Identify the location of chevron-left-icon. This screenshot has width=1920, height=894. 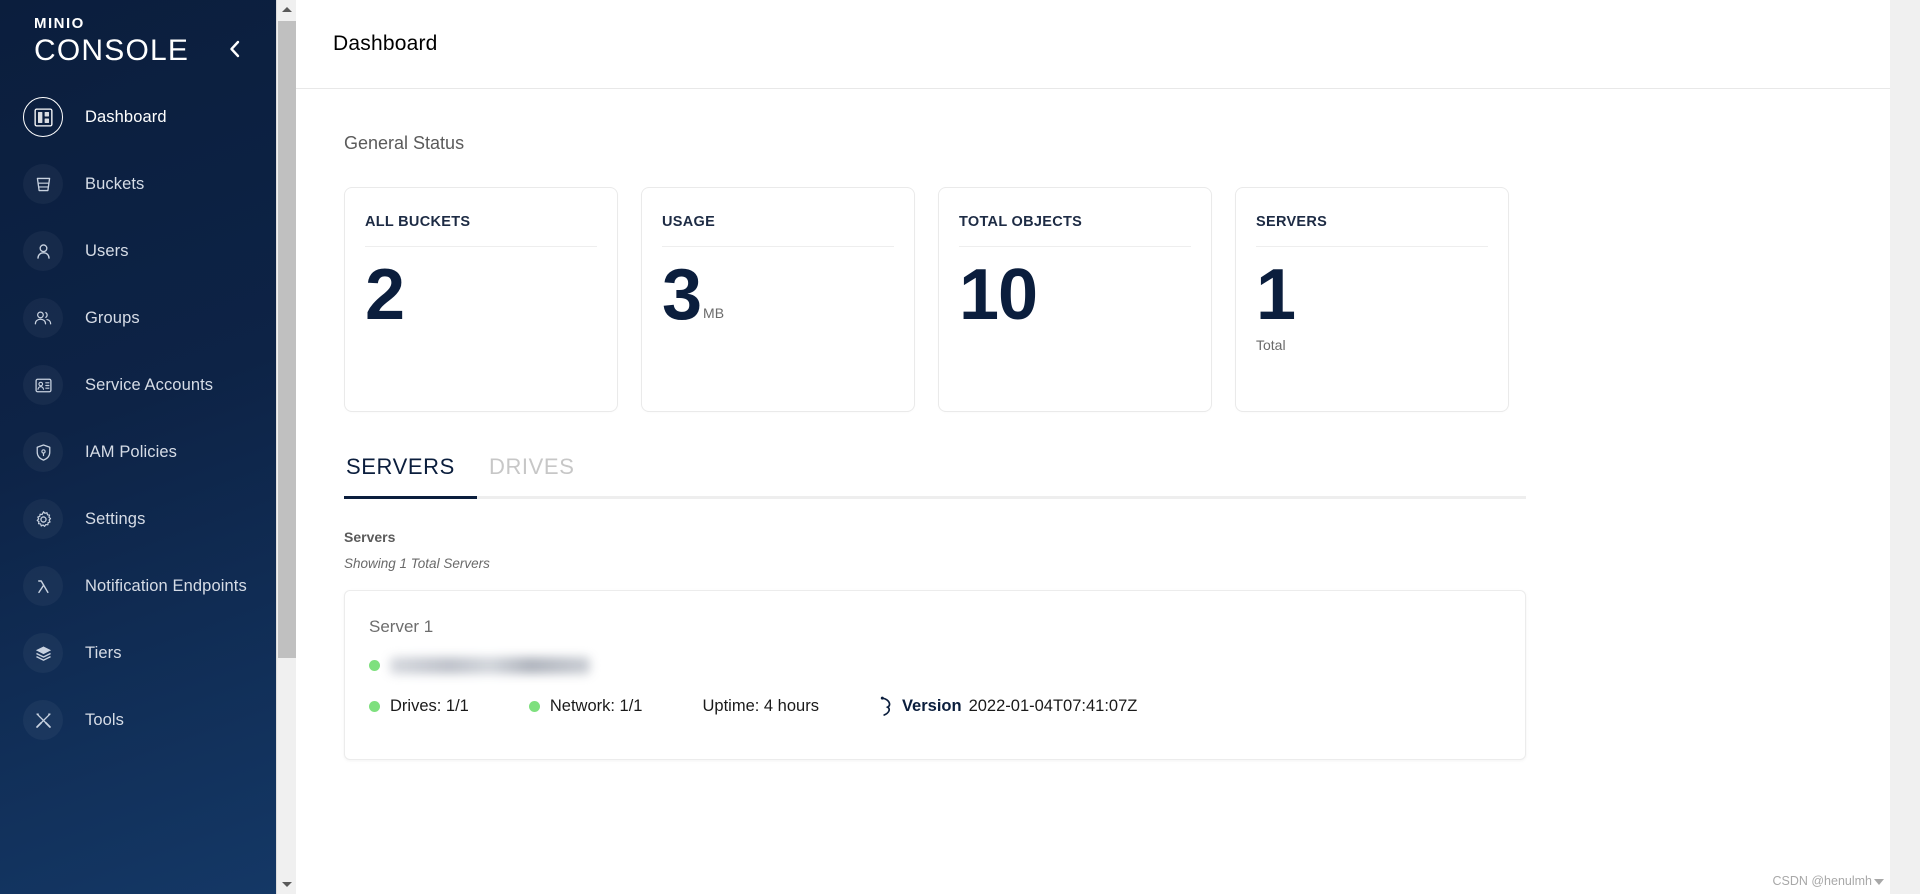
(235, 49).